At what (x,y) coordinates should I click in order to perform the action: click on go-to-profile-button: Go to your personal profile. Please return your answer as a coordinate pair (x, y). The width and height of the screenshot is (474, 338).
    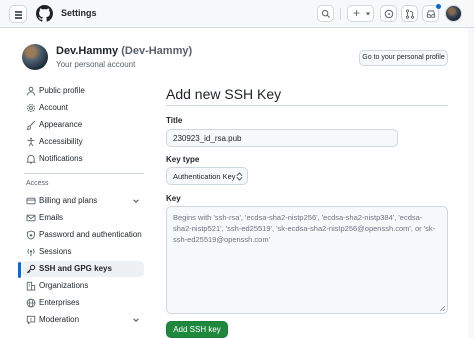
    Looking at the image, I should click on (403, 58).